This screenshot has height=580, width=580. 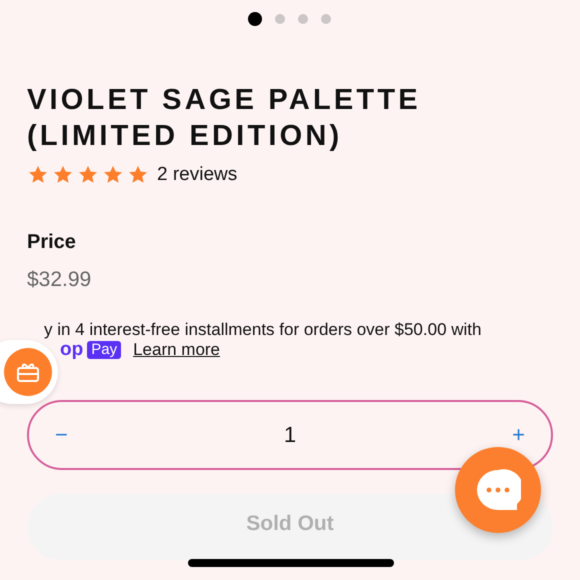 I want to click on chat-bubble-icon, so click(x=498, y=490).